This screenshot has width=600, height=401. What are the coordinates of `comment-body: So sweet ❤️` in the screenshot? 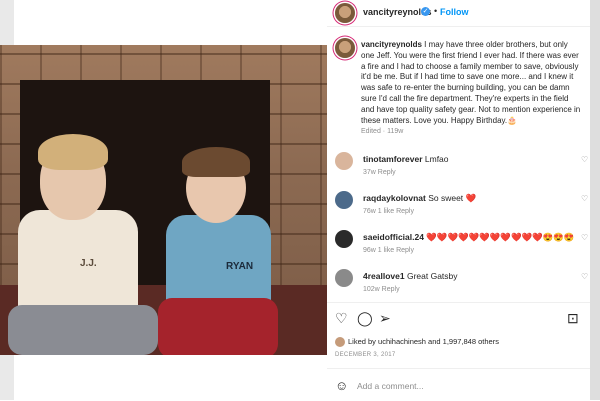 It's located at (452, 198).